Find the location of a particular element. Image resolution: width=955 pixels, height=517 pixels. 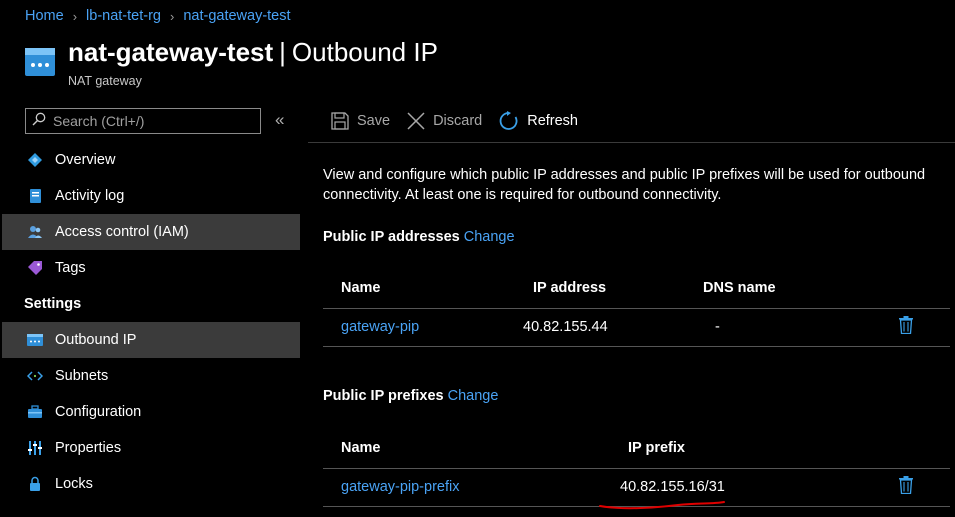

ip-address-cell: 40.82.155.44 is located at coordinates (609, 327).